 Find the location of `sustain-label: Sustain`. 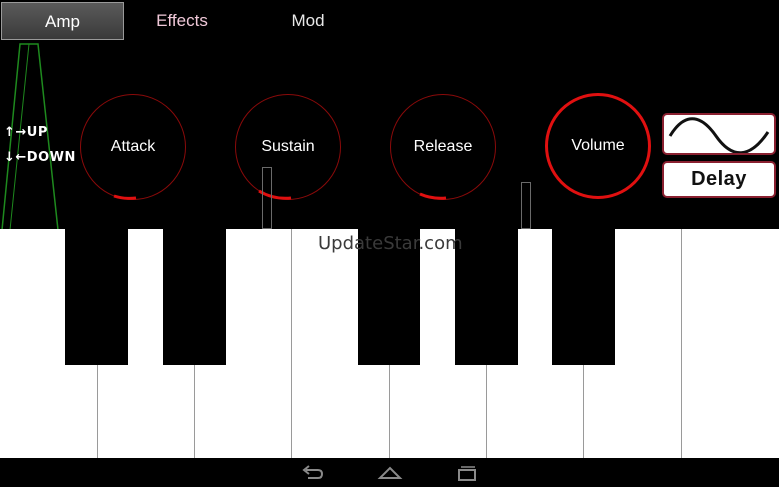

sustain-label: Sustain is located at coordinates (288, 146).